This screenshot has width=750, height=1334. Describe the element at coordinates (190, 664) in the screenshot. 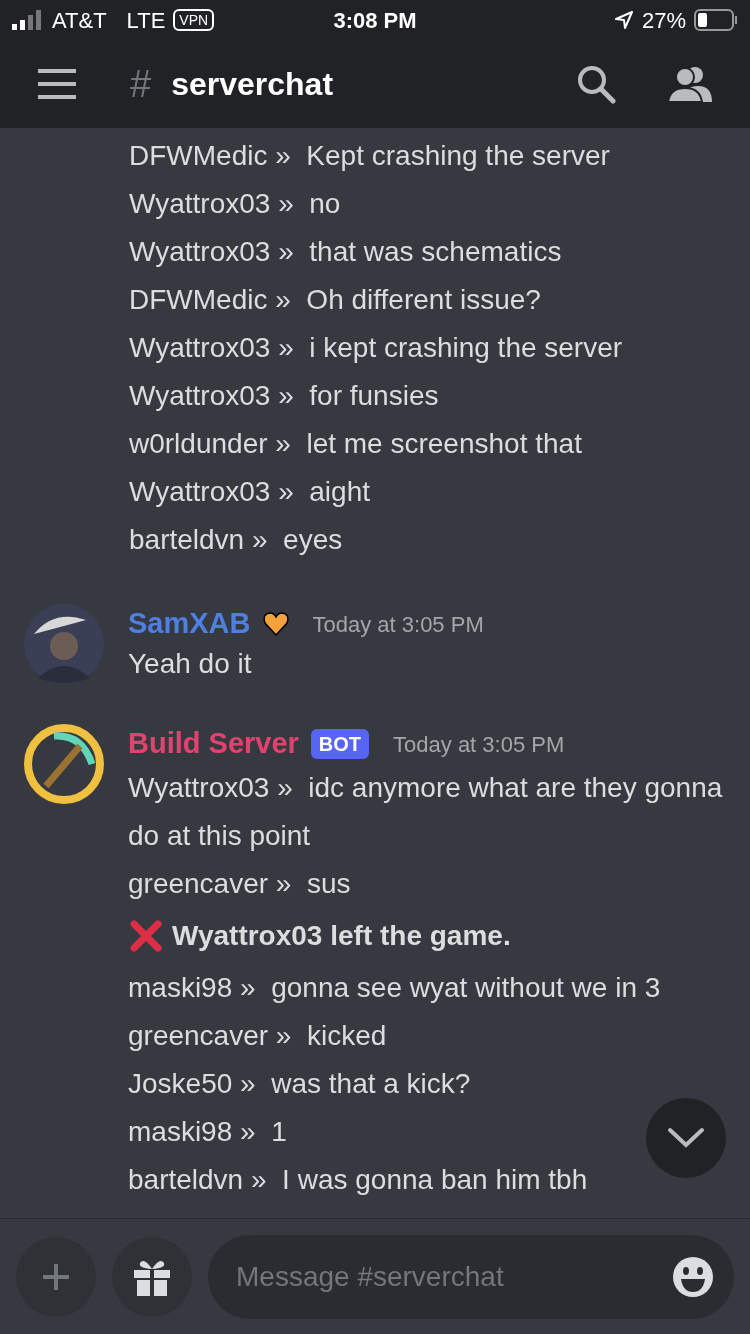

I see `message-text: Yeah do it` at that location.